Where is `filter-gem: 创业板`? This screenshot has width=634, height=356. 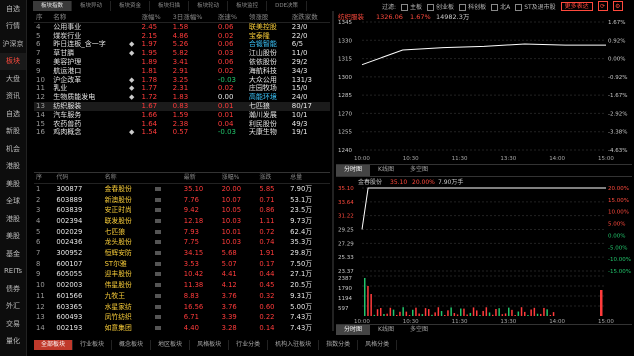 filter-gem: 创业板 is located at coordinates (440, 6).